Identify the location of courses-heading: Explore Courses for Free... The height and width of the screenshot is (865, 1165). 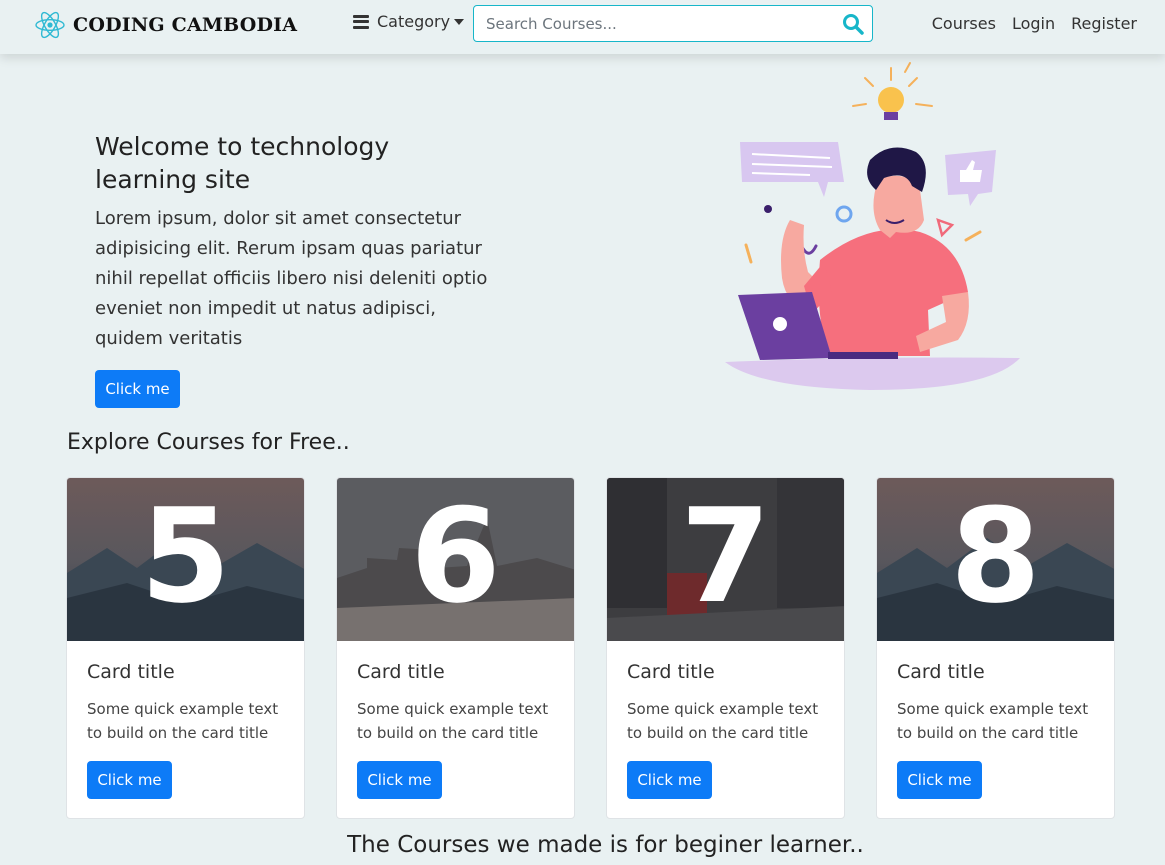
(208, 442).